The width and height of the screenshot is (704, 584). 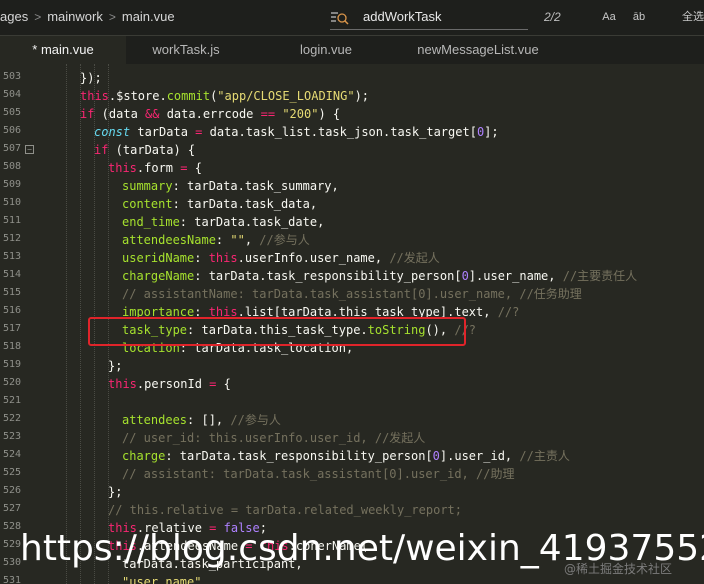 What do you see at coordinates (255, 186) in the screenshot?
I see `code-token: : tarData.task_summary,` at bounding box center [255, 186].